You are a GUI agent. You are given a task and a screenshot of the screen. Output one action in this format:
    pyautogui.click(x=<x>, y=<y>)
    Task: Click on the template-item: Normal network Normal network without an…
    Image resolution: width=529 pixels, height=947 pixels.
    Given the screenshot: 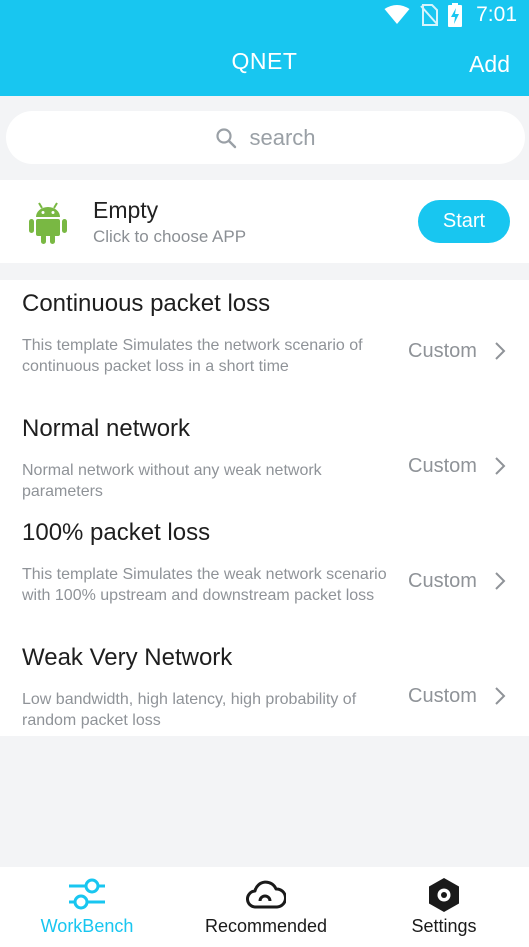 What is the action you would take?
    pyautogui.click(x=264, y=460)
    